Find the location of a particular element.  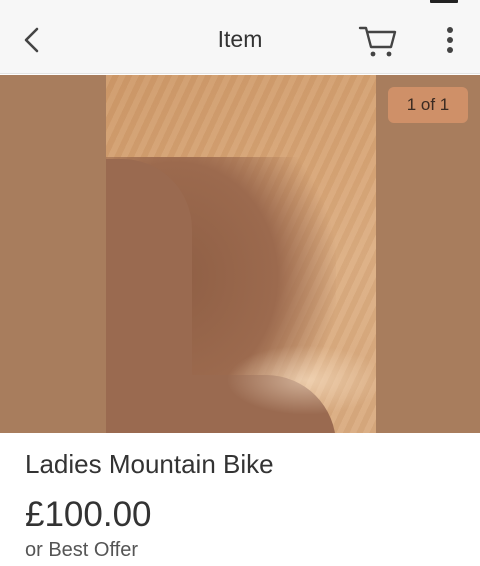

battery-icon is located at coordinates (444, 1).